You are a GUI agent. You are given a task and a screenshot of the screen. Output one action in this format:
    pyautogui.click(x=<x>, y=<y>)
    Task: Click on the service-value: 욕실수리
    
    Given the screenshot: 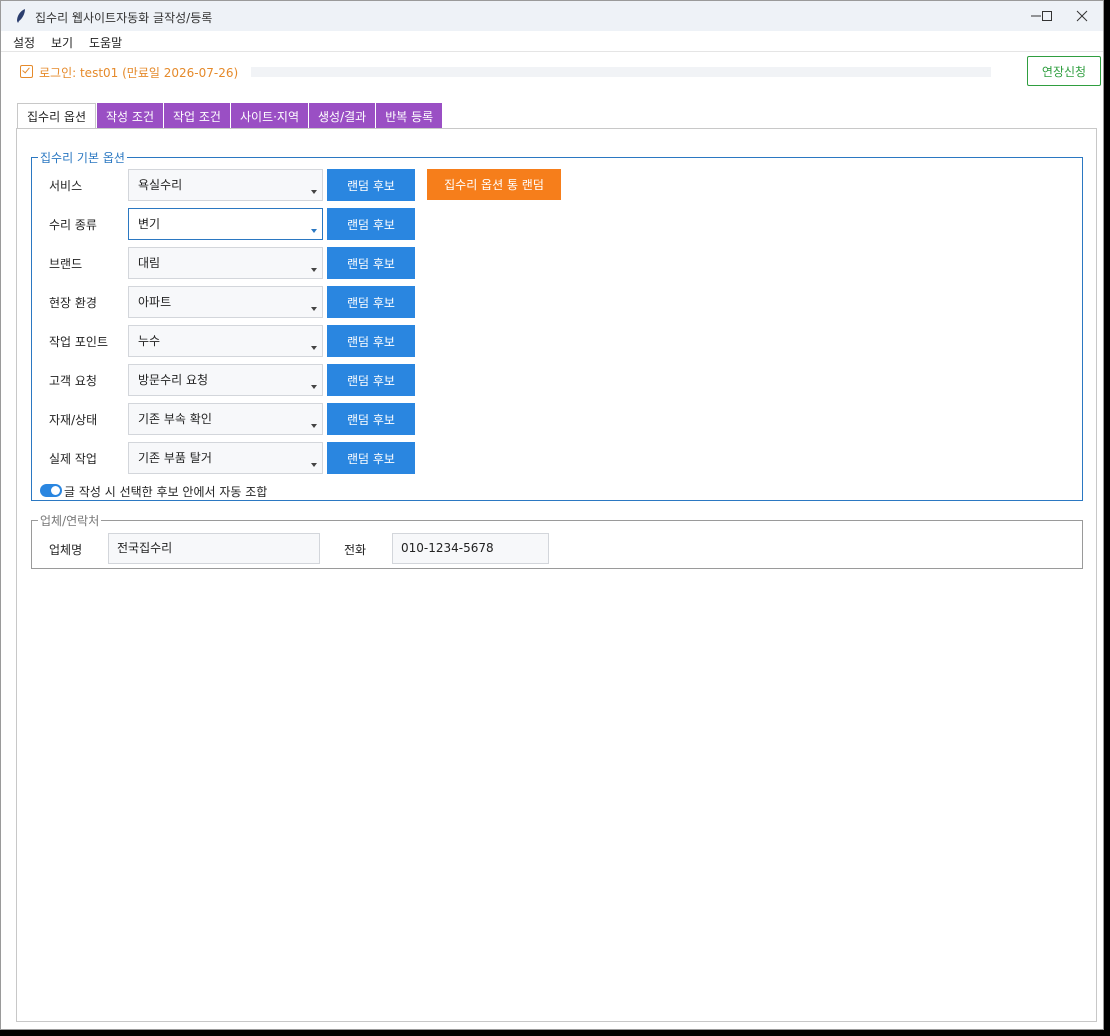 What is the action you would take?
    pyautogui.click(x=160, y=185)
    